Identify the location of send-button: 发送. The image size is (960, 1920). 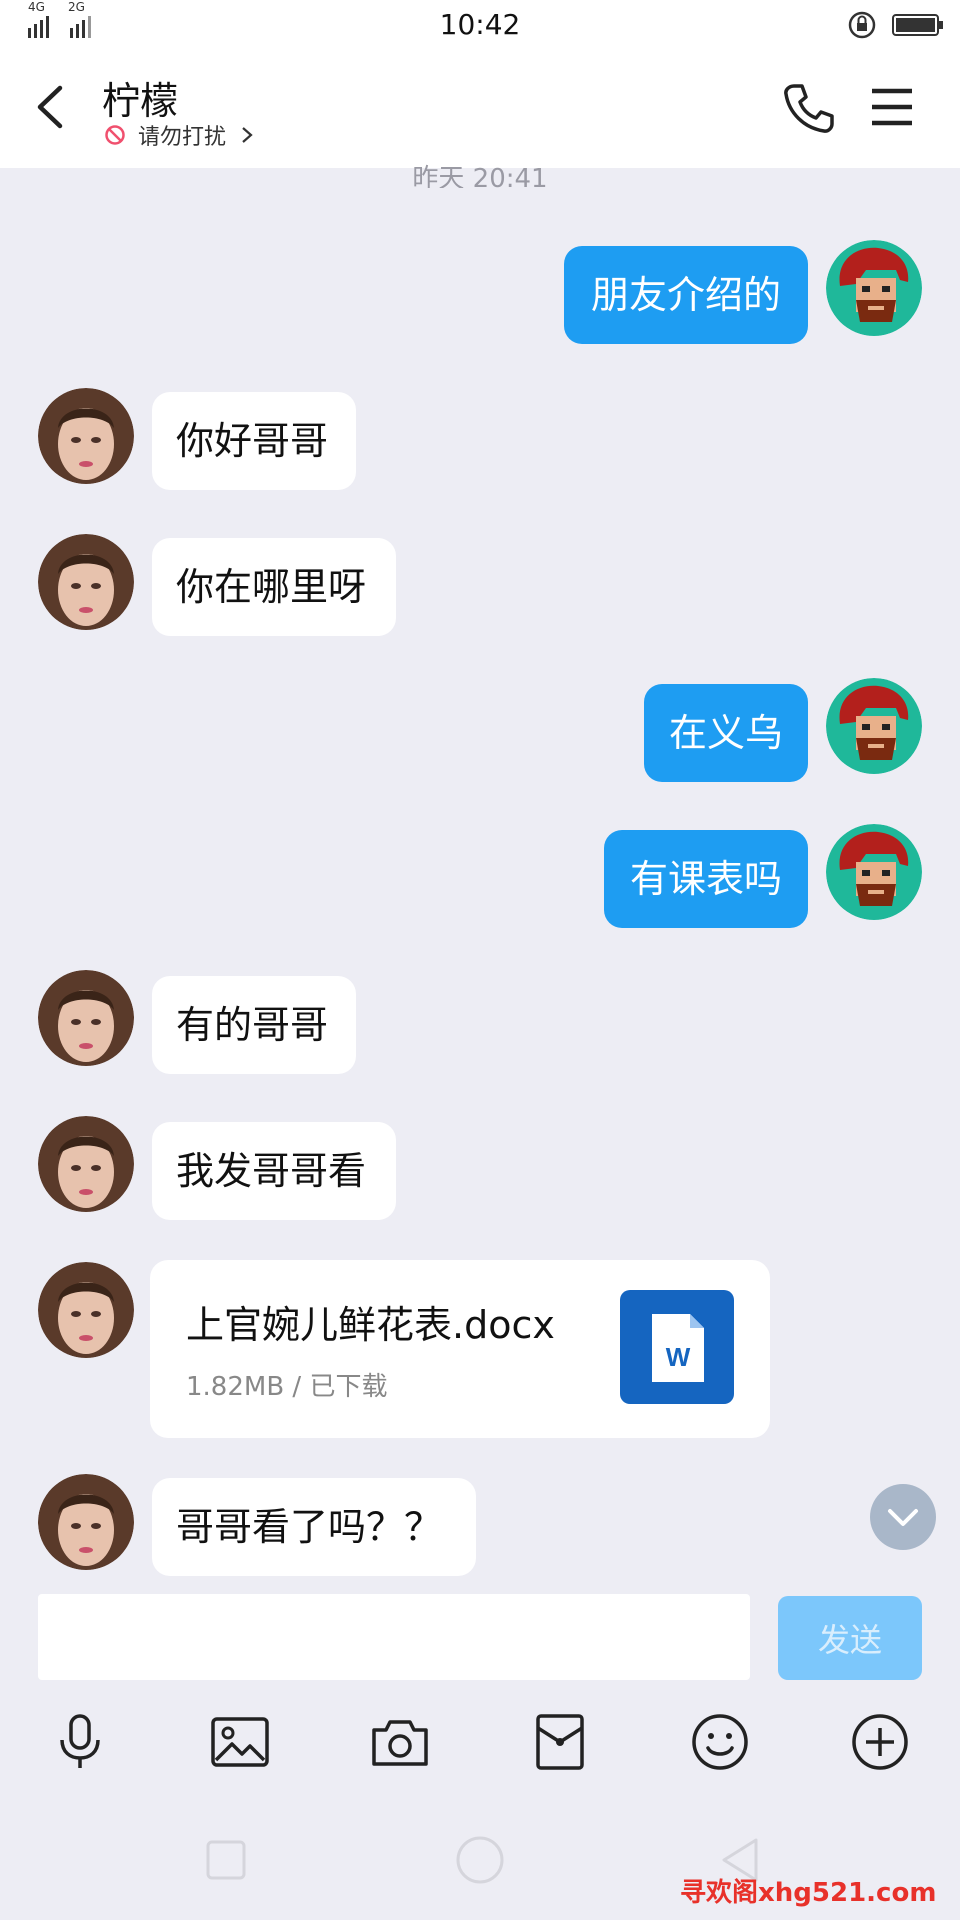
(850, 1638).